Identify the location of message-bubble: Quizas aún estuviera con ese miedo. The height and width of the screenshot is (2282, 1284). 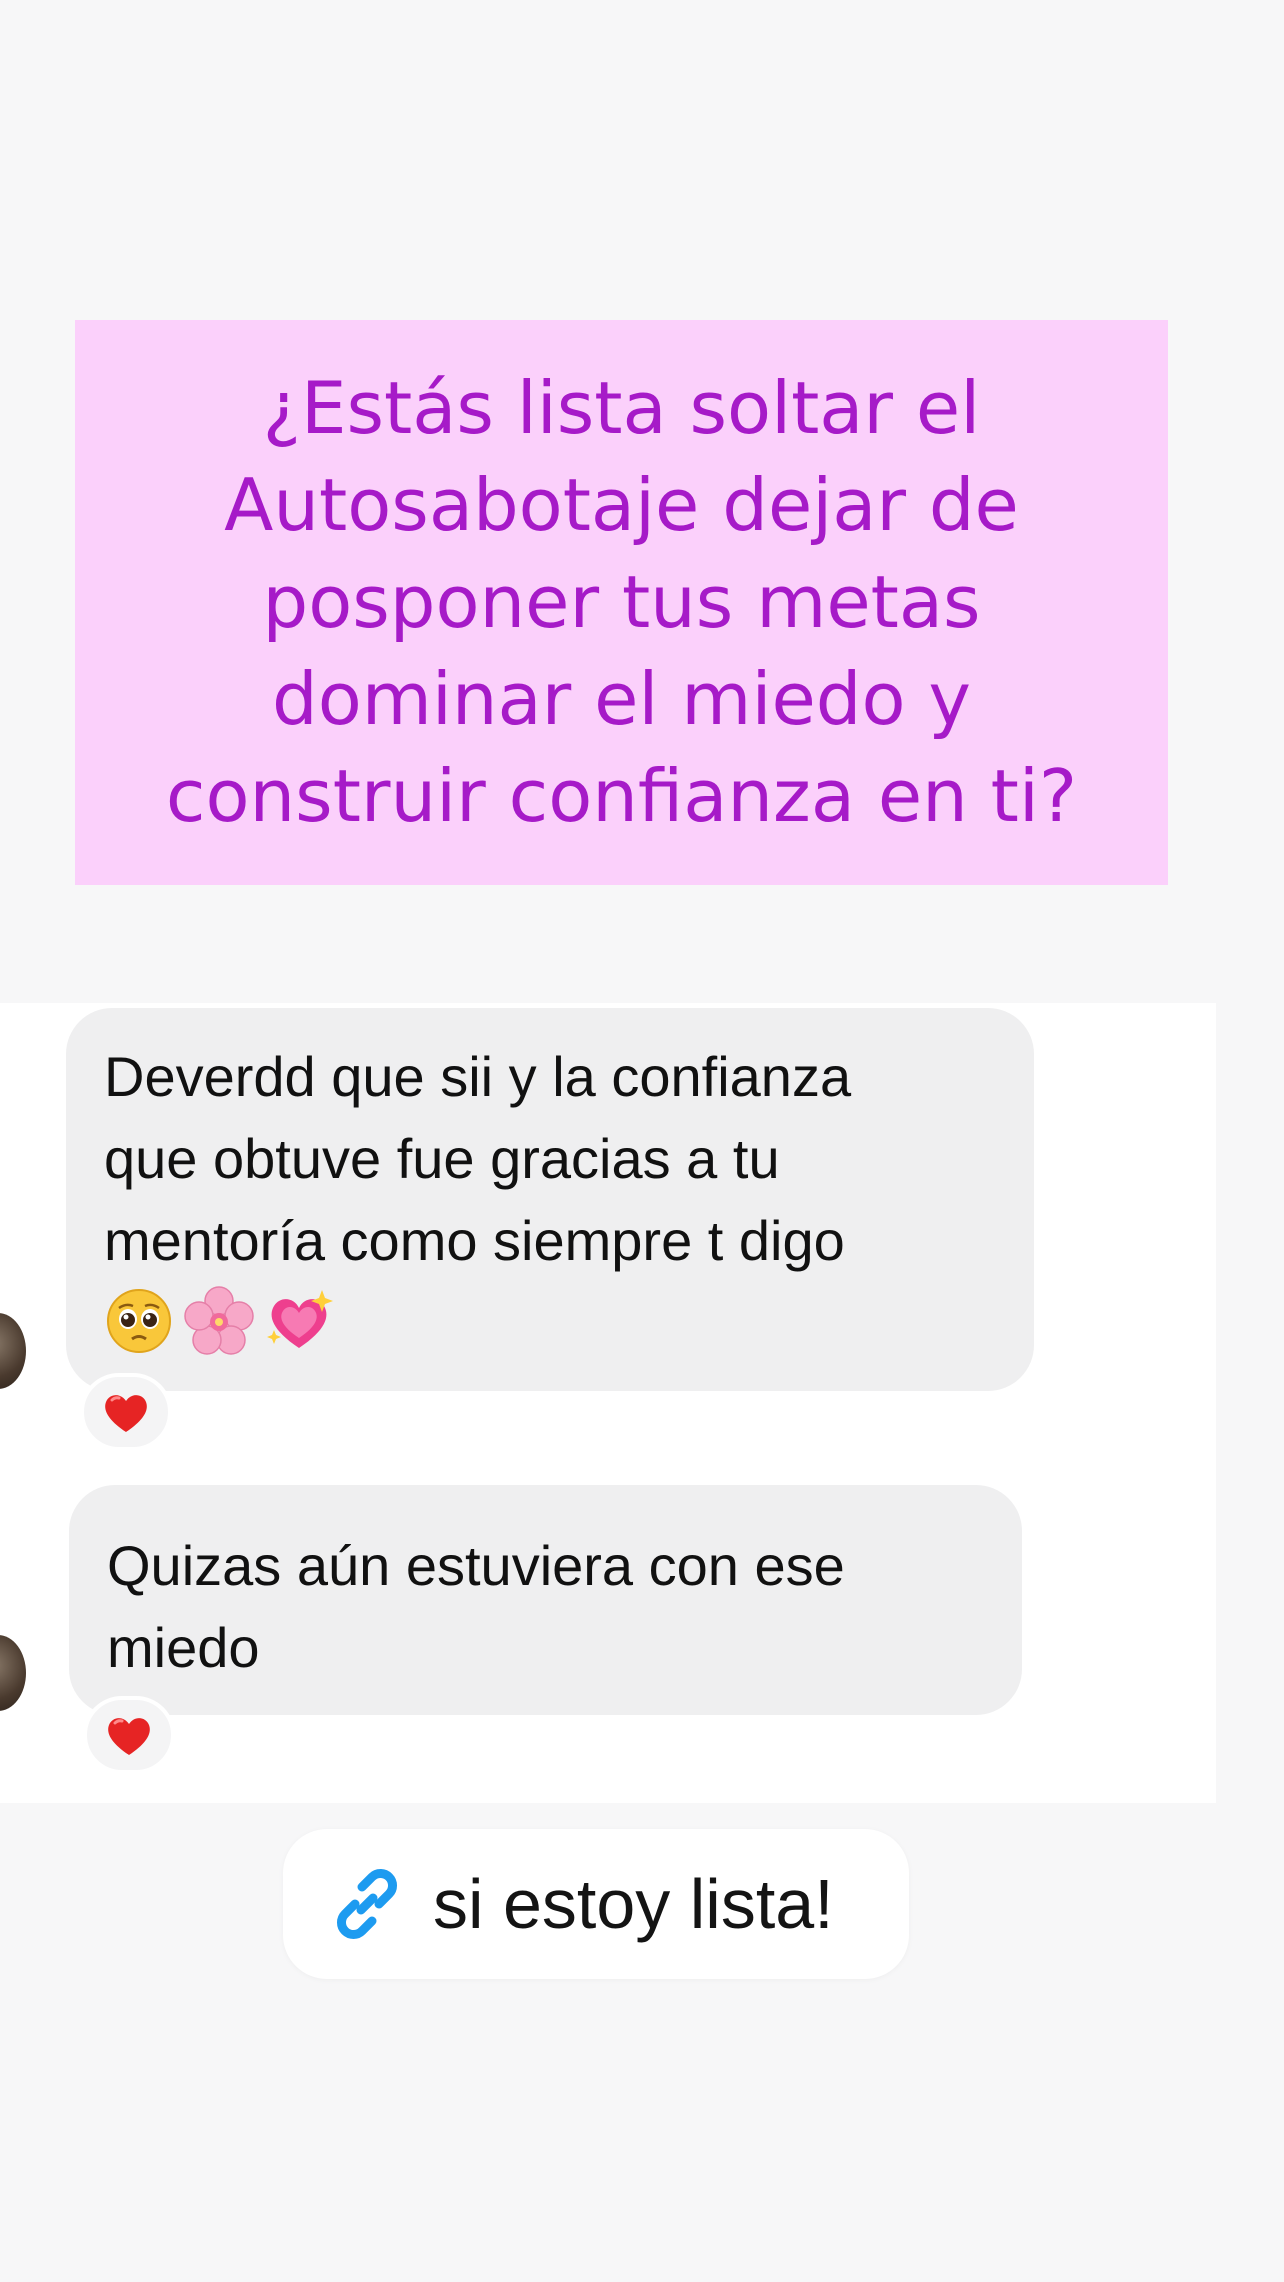
(545, 1600).